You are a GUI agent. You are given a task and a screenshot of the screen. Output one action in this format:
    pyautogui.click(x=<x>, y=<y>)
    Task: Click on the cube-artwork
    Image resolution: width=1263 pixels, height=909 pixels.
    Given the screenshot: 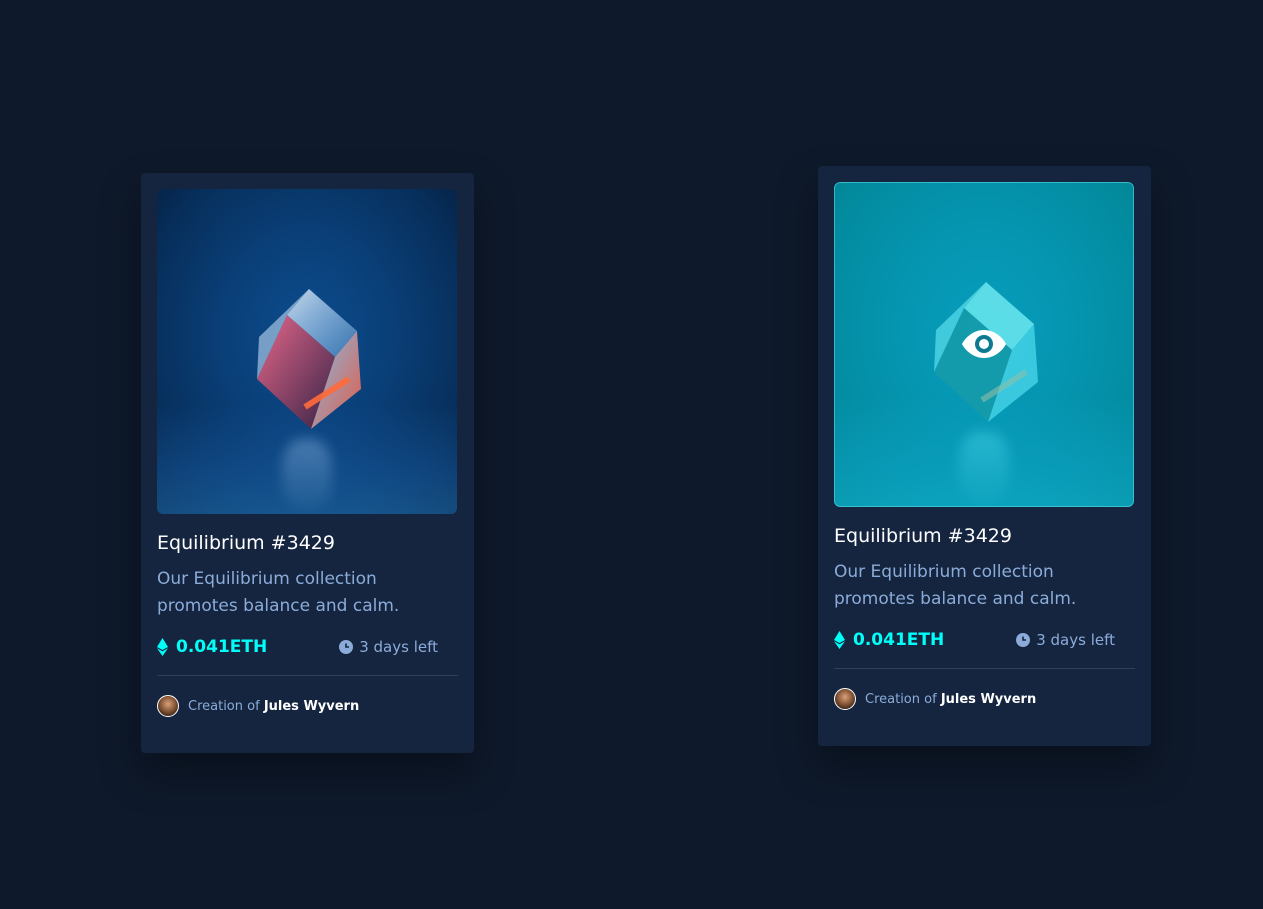 What is the action you would take?
    pyautogui.click(x=309, y=359)
    